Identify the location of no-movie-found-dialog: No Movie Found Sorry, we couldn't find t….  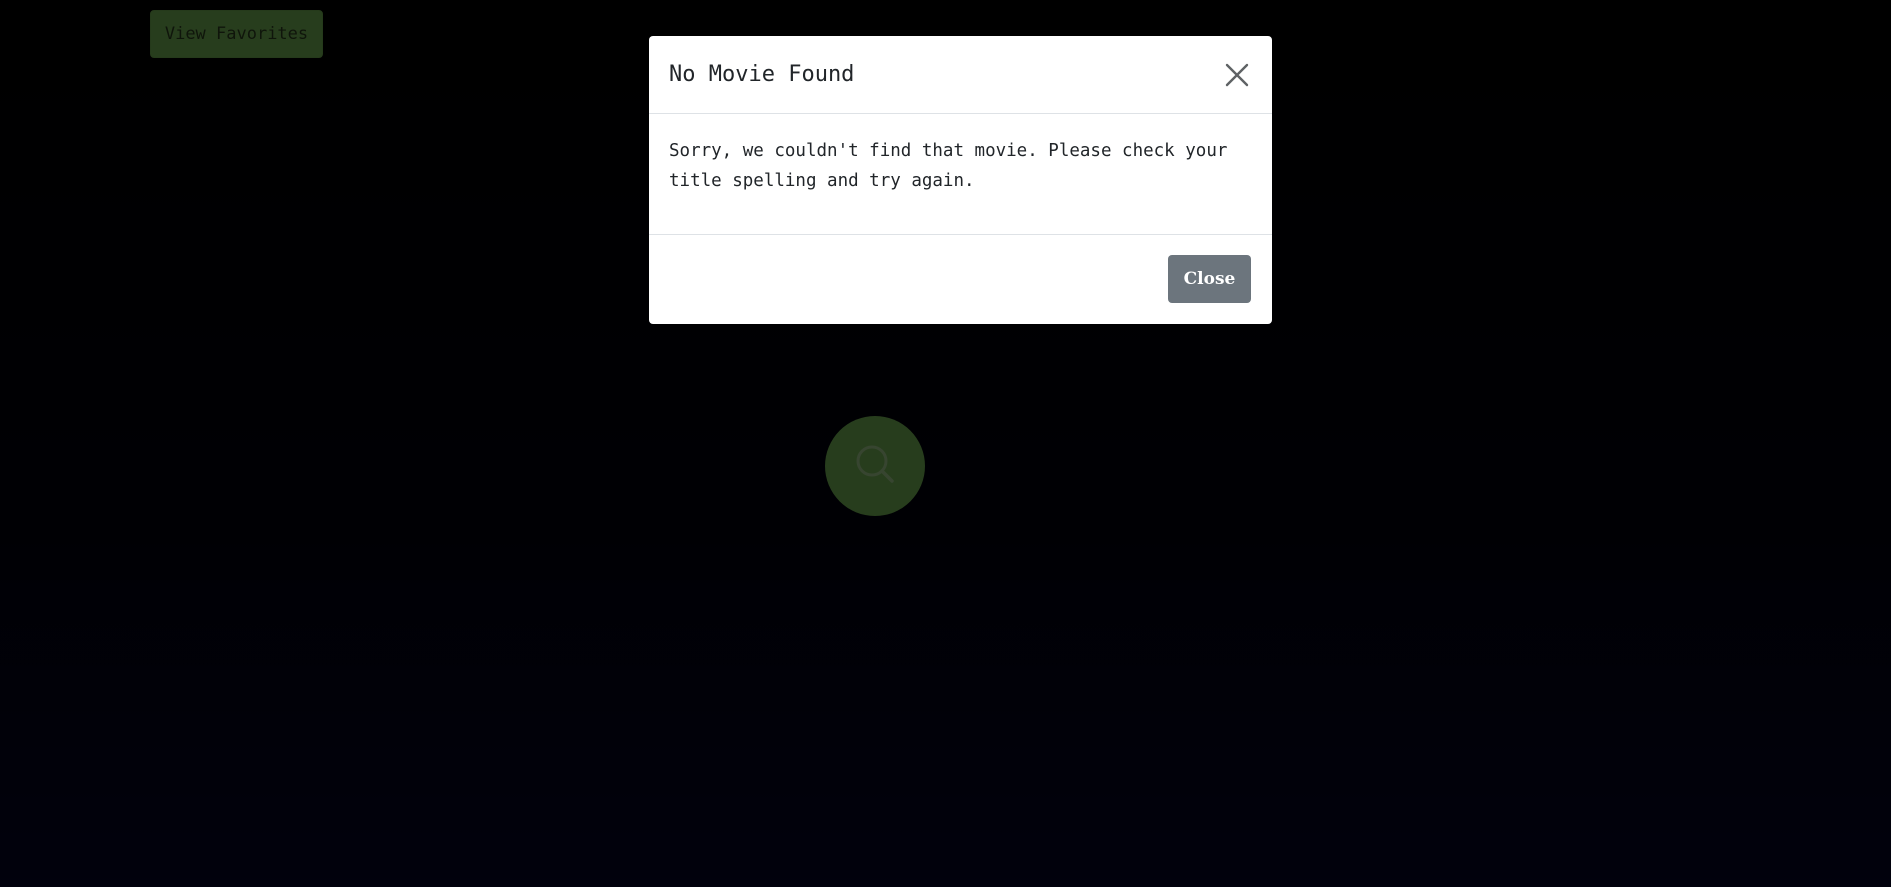
(960, 180).